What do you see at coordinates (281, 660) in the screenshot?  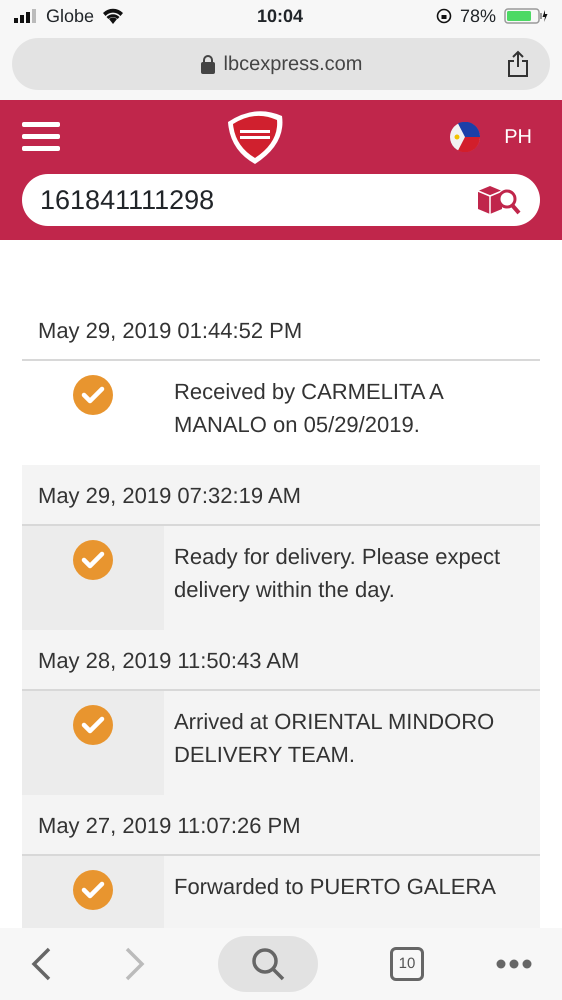 I see `event-date: May 28, 2019 11:50:43 AM` at bounding box center [281, 660].